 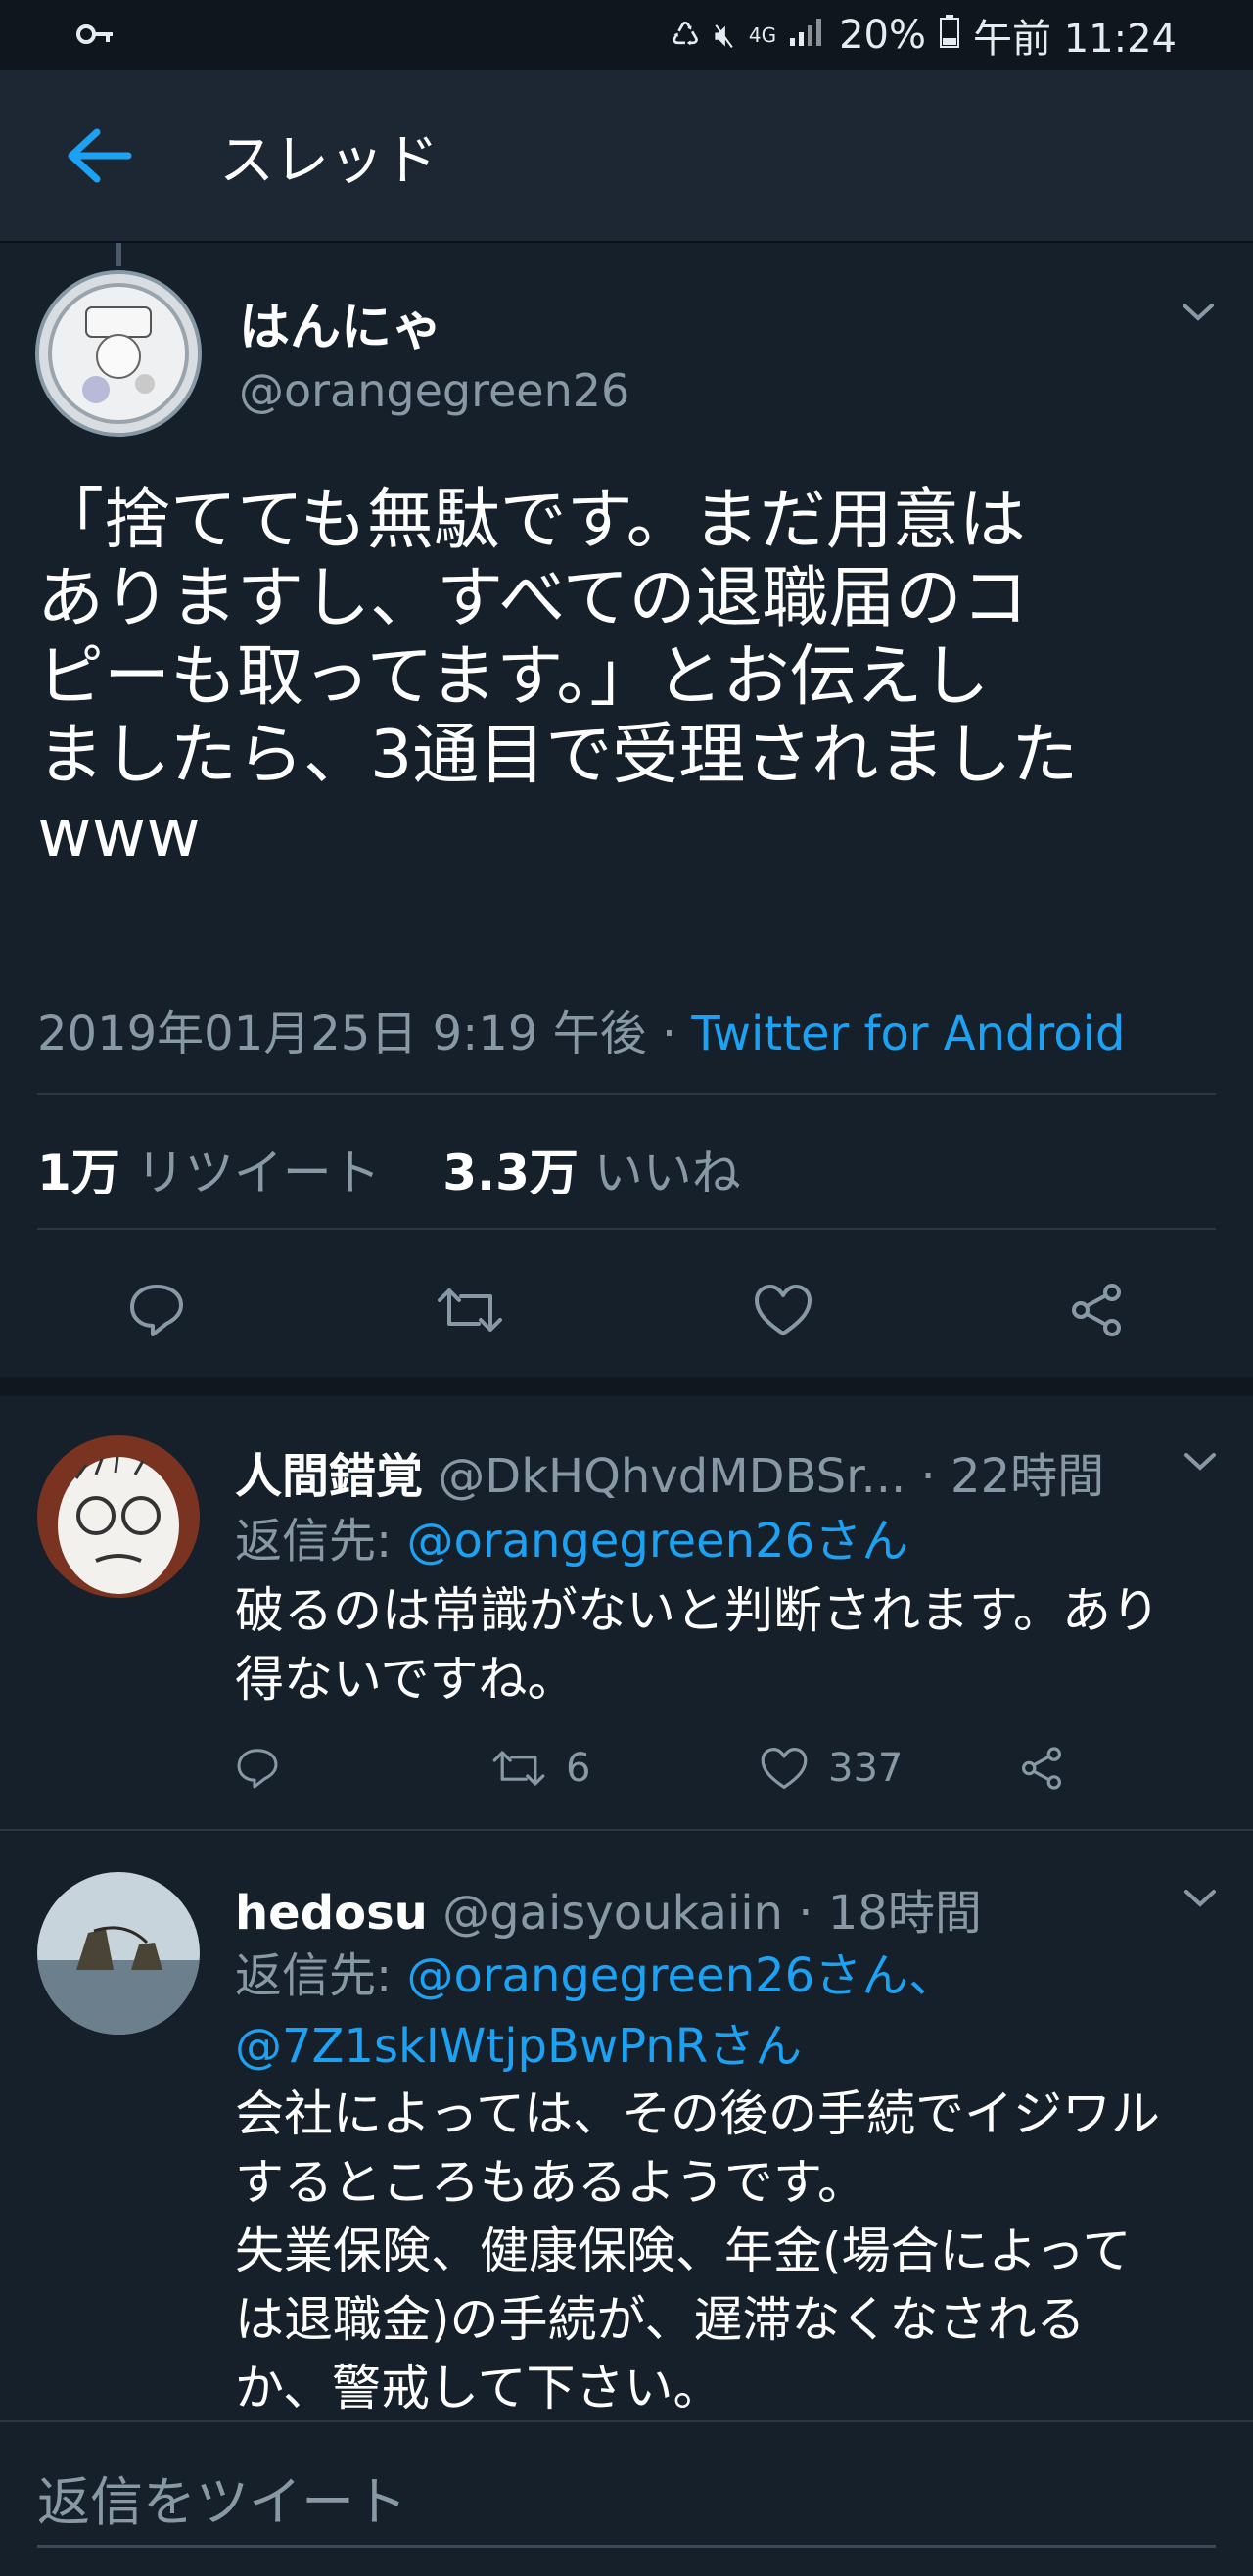 I want to click on author-handle: @orangegreen26, so click(x=434, y=390).